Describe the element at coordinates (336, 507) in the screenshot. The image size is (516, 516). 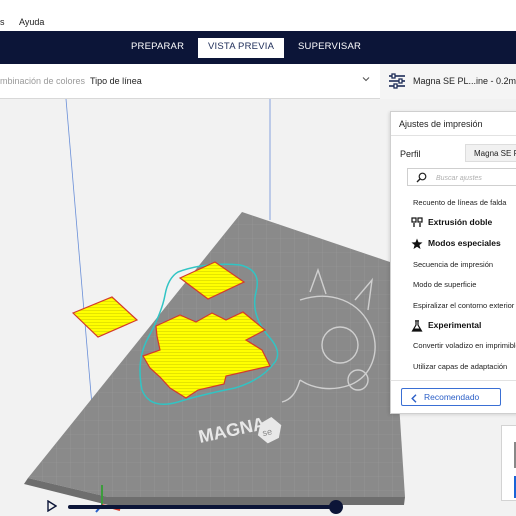
I see `layer-slider-handle` at that location.